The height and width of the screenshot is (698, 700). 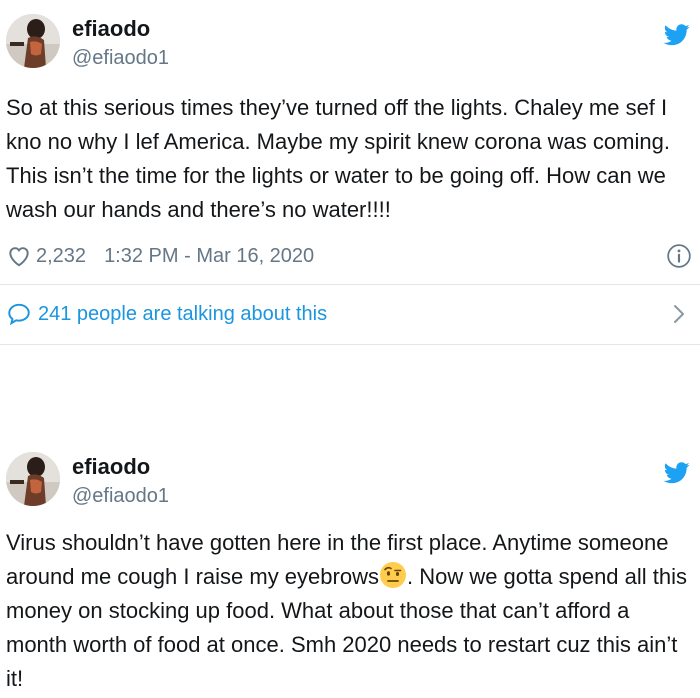 I want to click on face-with-raised-eyebrow-icon, so click(x=392, y=575).